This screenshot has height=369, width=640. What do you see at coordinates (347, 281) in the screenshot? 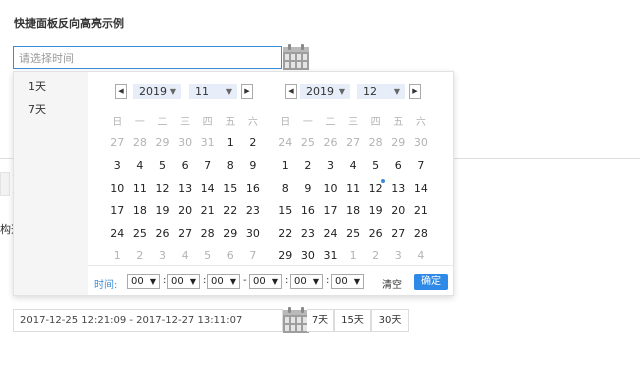
I see `end-second-select: 00 ▼` at bounding box center [347, 281].